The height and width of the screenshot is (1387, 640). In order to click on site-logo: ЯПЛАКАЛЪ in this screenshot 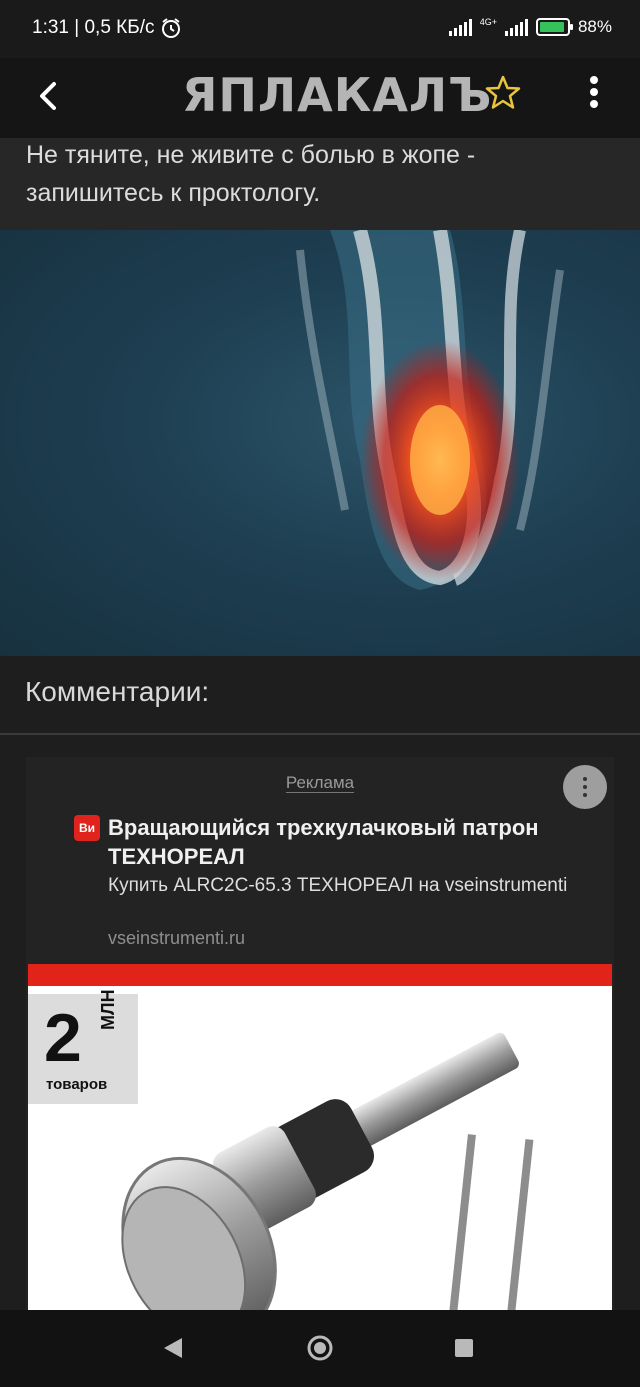, I will do `click(337, 95)`.